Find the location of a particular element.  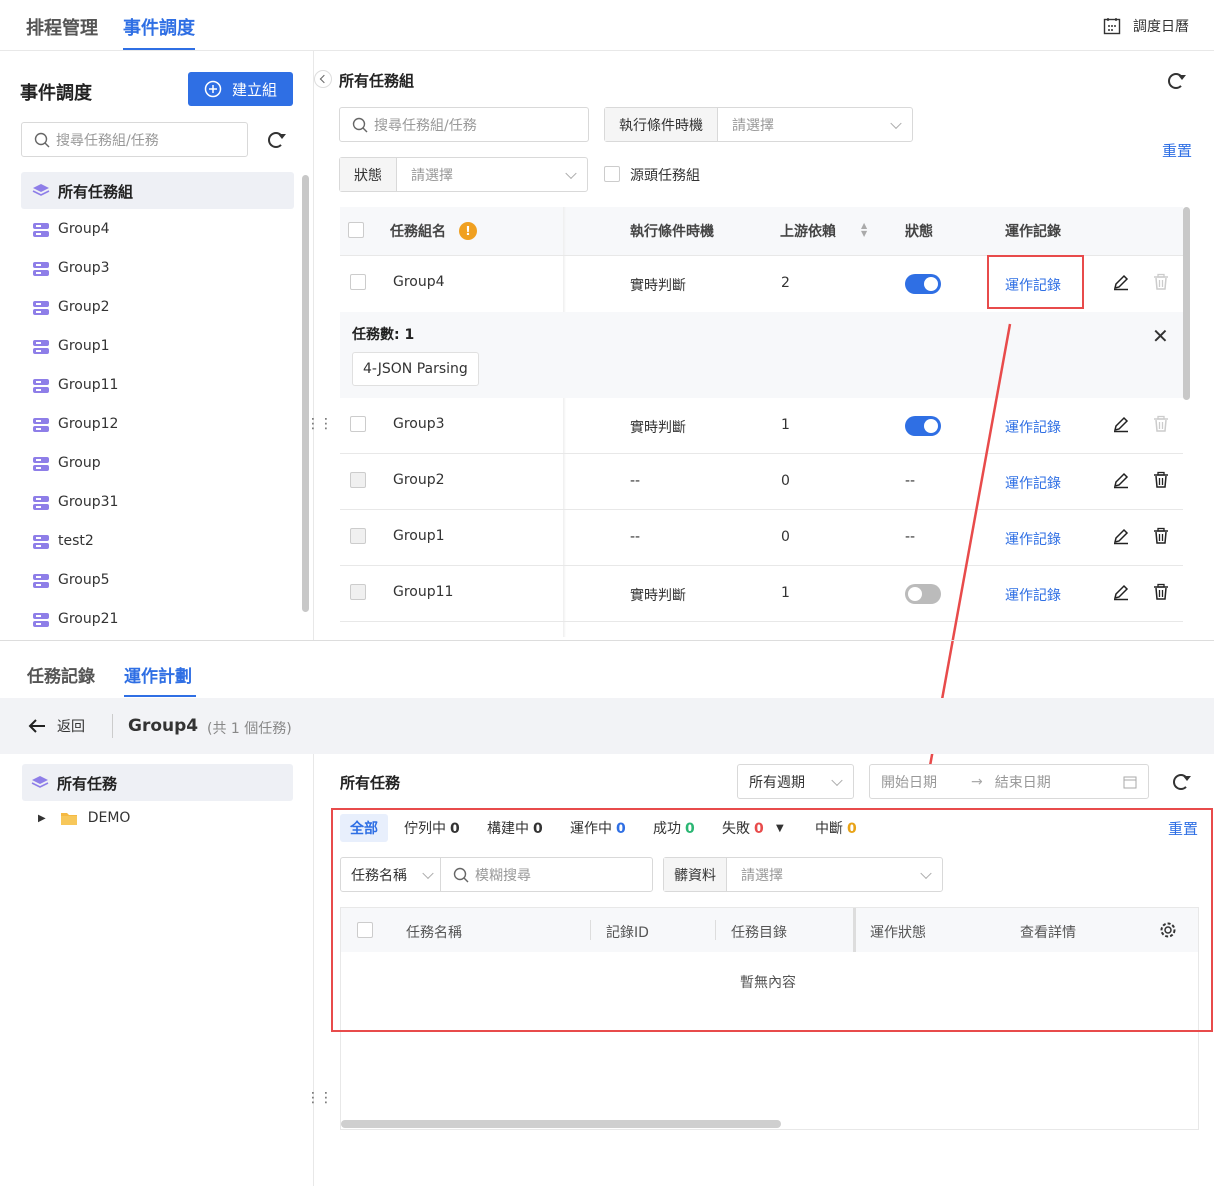

task-table-hscrollbar is located at coordinates (561, 1124).